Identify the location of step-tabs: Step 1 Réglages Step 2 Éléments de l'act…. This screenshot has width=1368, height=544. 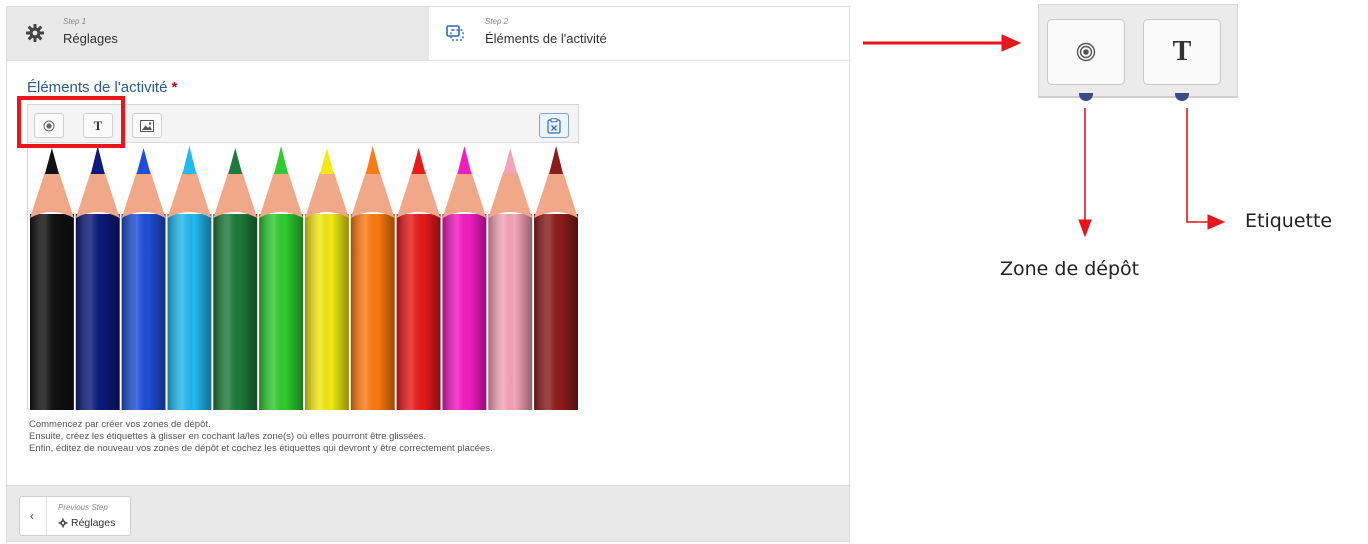
(428, 34).